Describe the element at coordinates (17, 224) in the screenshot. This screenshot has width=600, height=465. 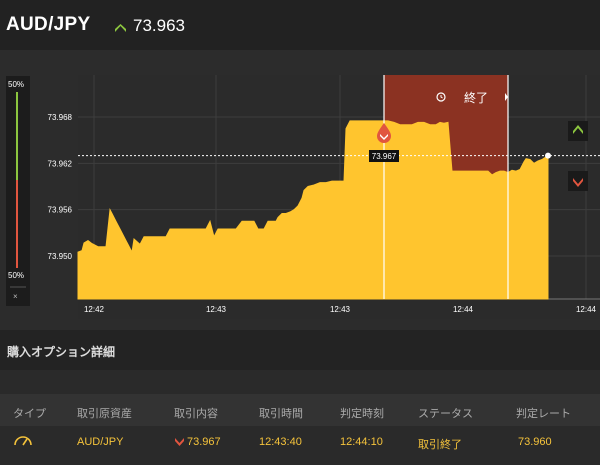
I see `low-probability-bar` at that location.